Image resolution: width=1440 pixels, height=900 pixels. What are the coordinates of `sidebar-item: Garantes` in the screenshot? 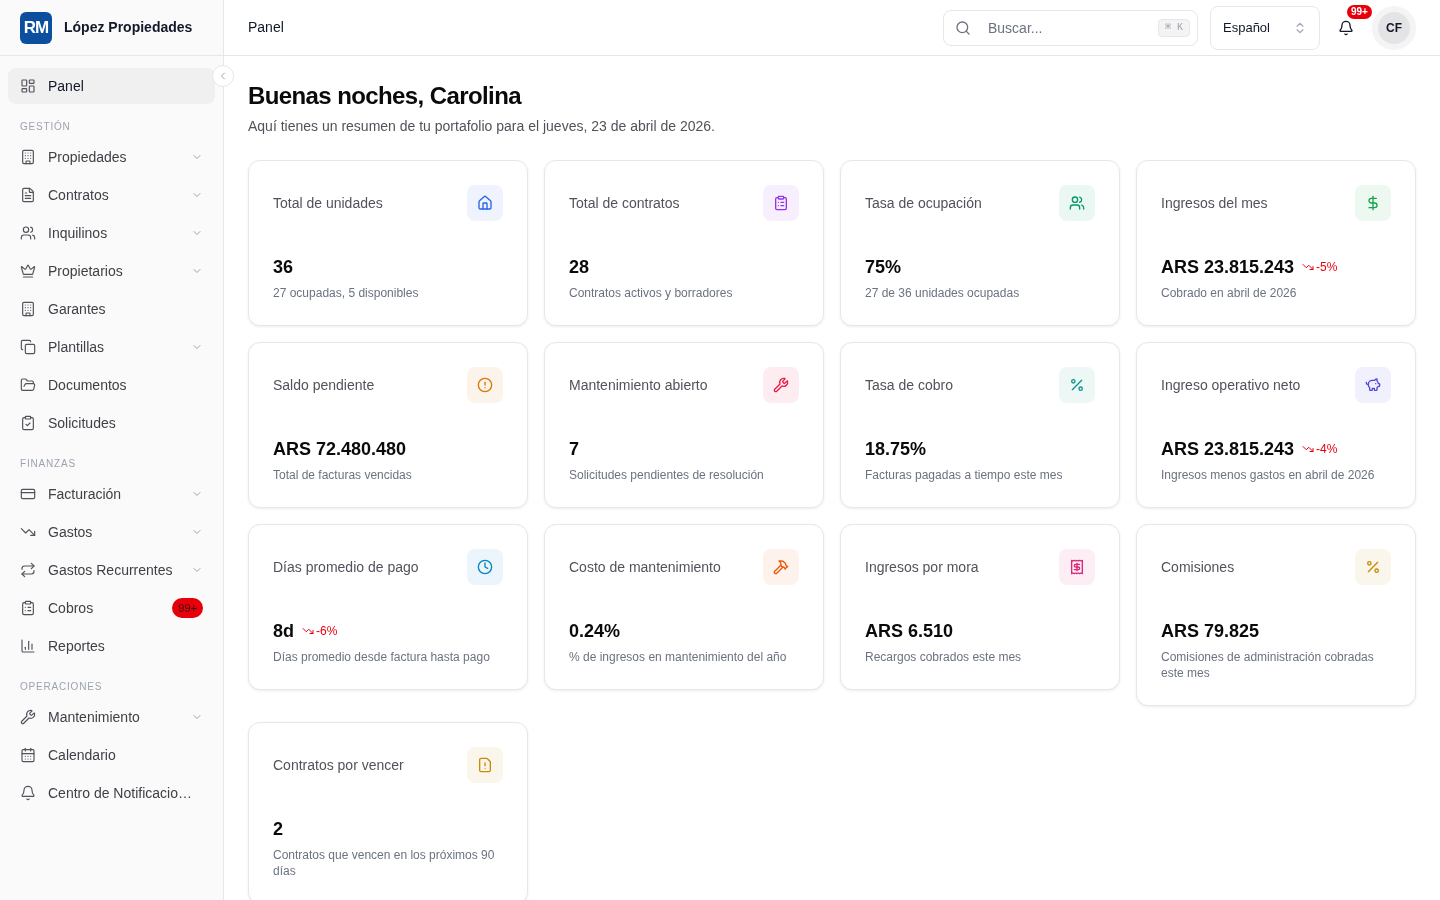 It's located at (111, 309).